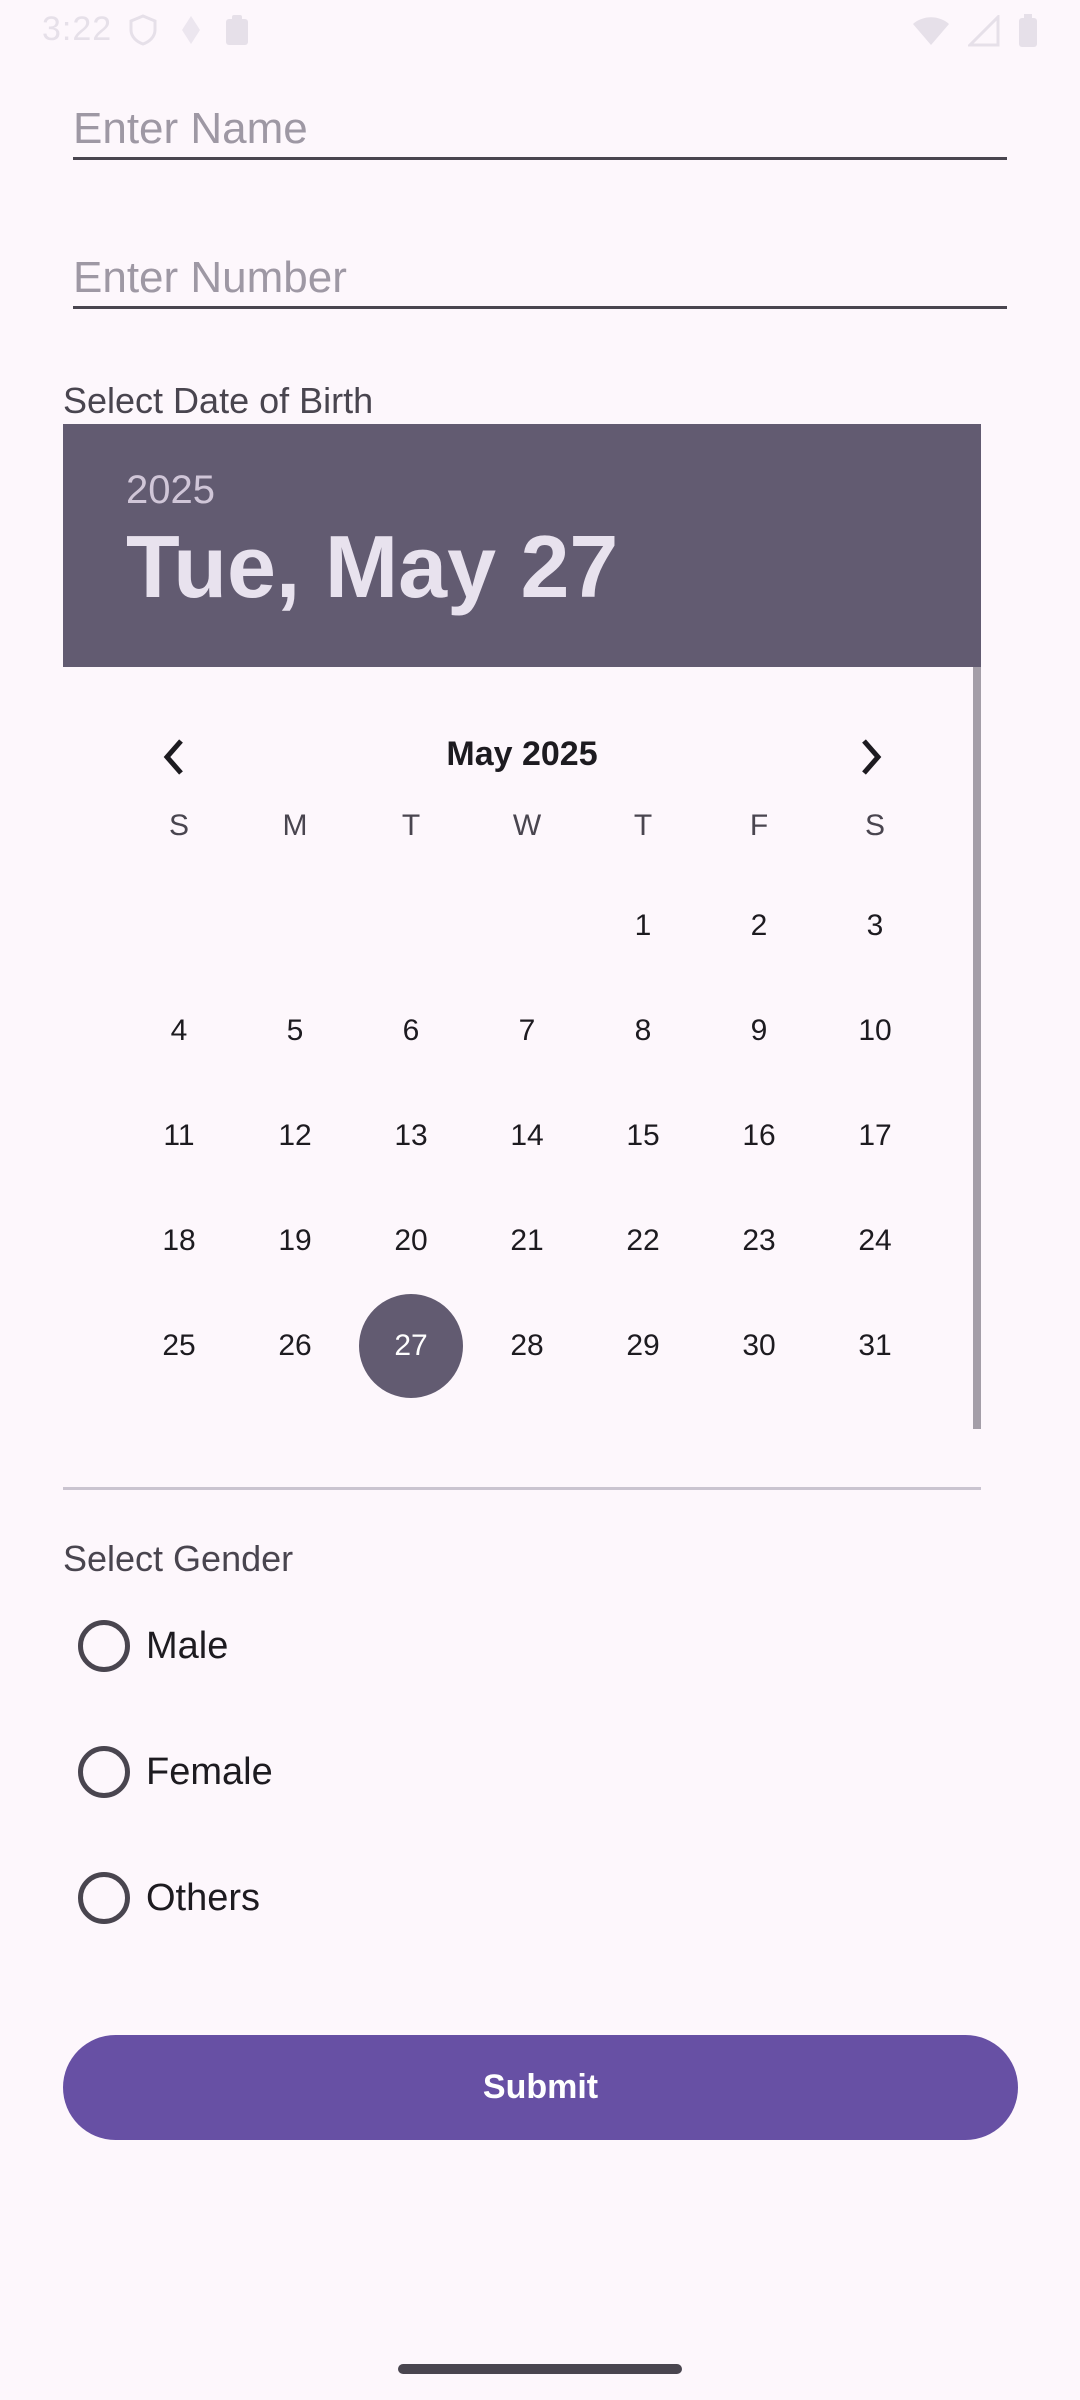  Describe the element at coordinates (295, 825) in the screenshot. I see `weekday-label: M` at that location.